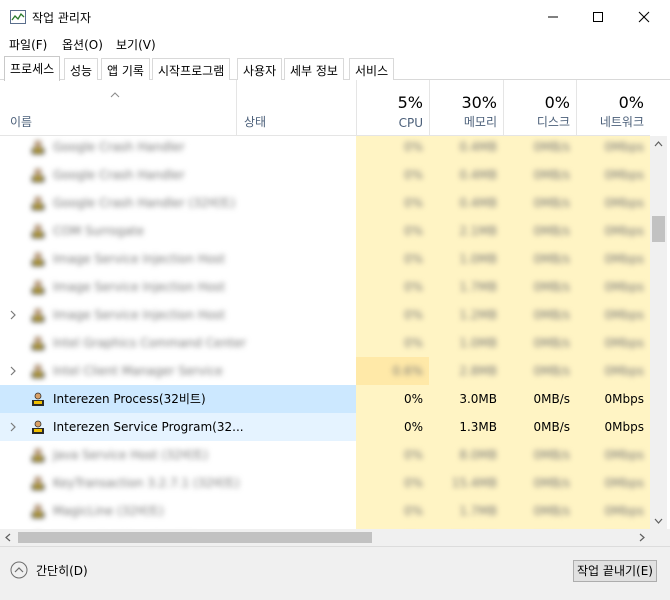 The height and width of the screenshot is (600, 670). I want to click on column-memory: 30% 메모리, so click(466, 108).